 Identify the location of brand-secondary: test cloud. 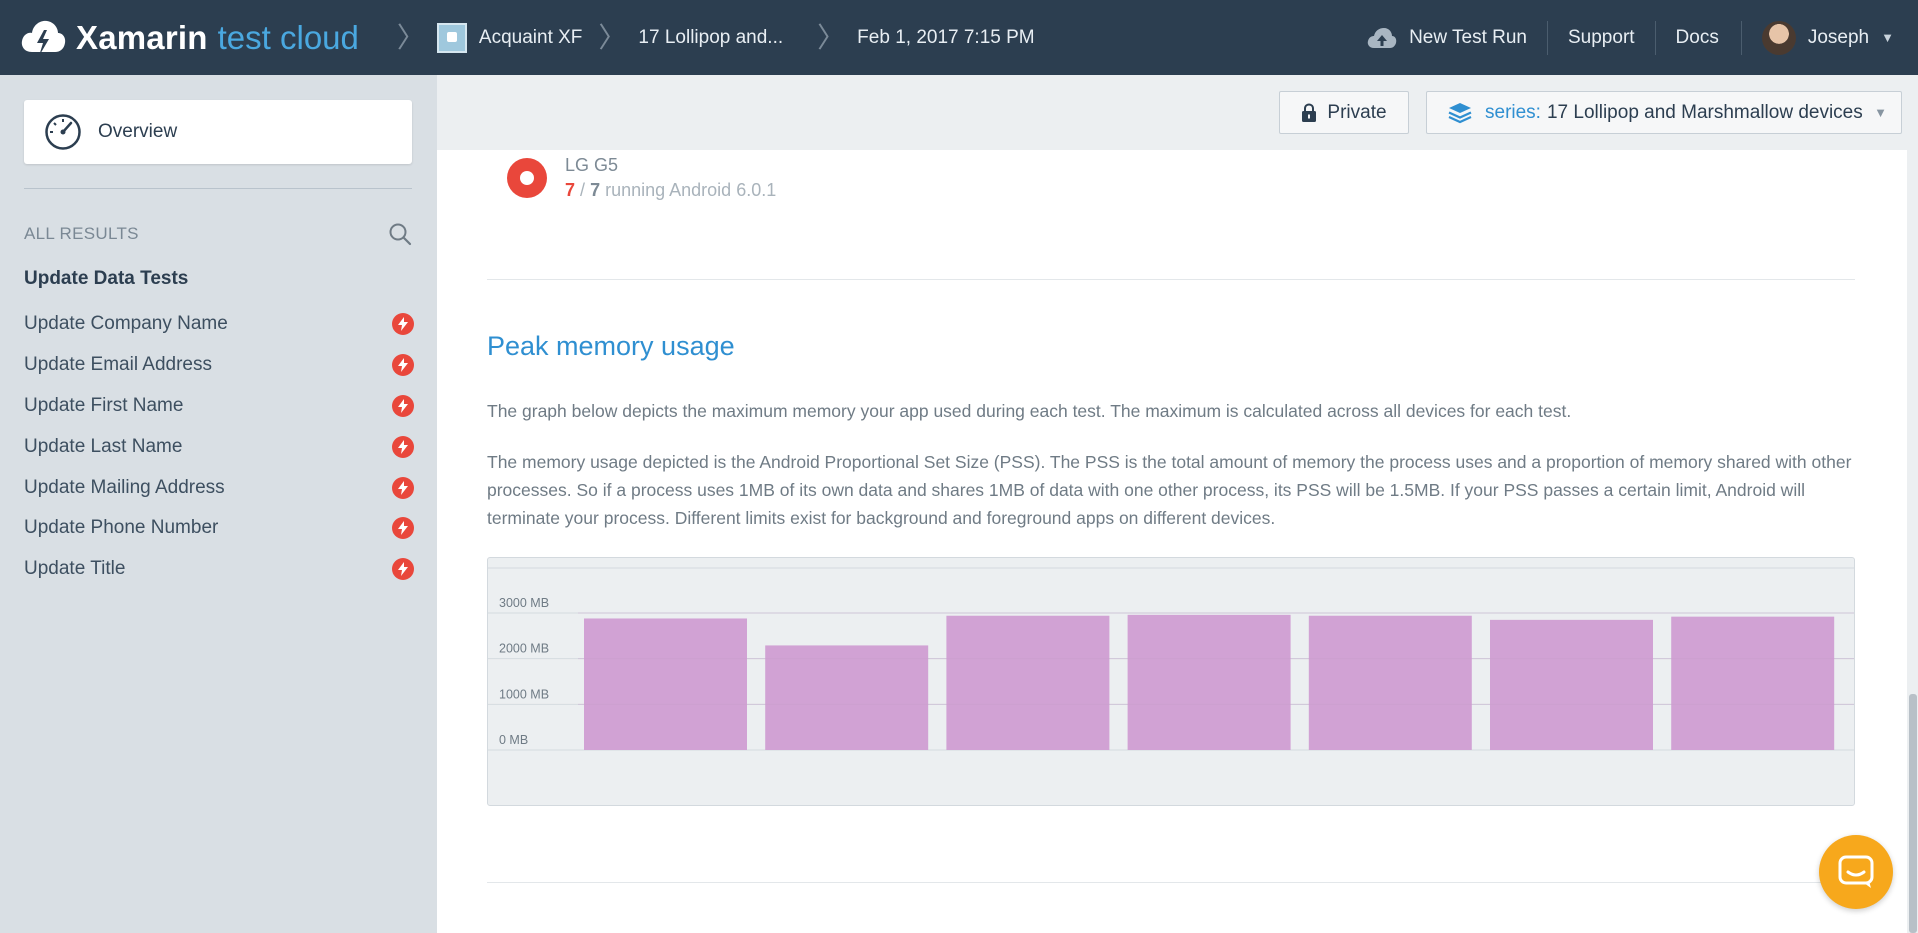
(288, 37).